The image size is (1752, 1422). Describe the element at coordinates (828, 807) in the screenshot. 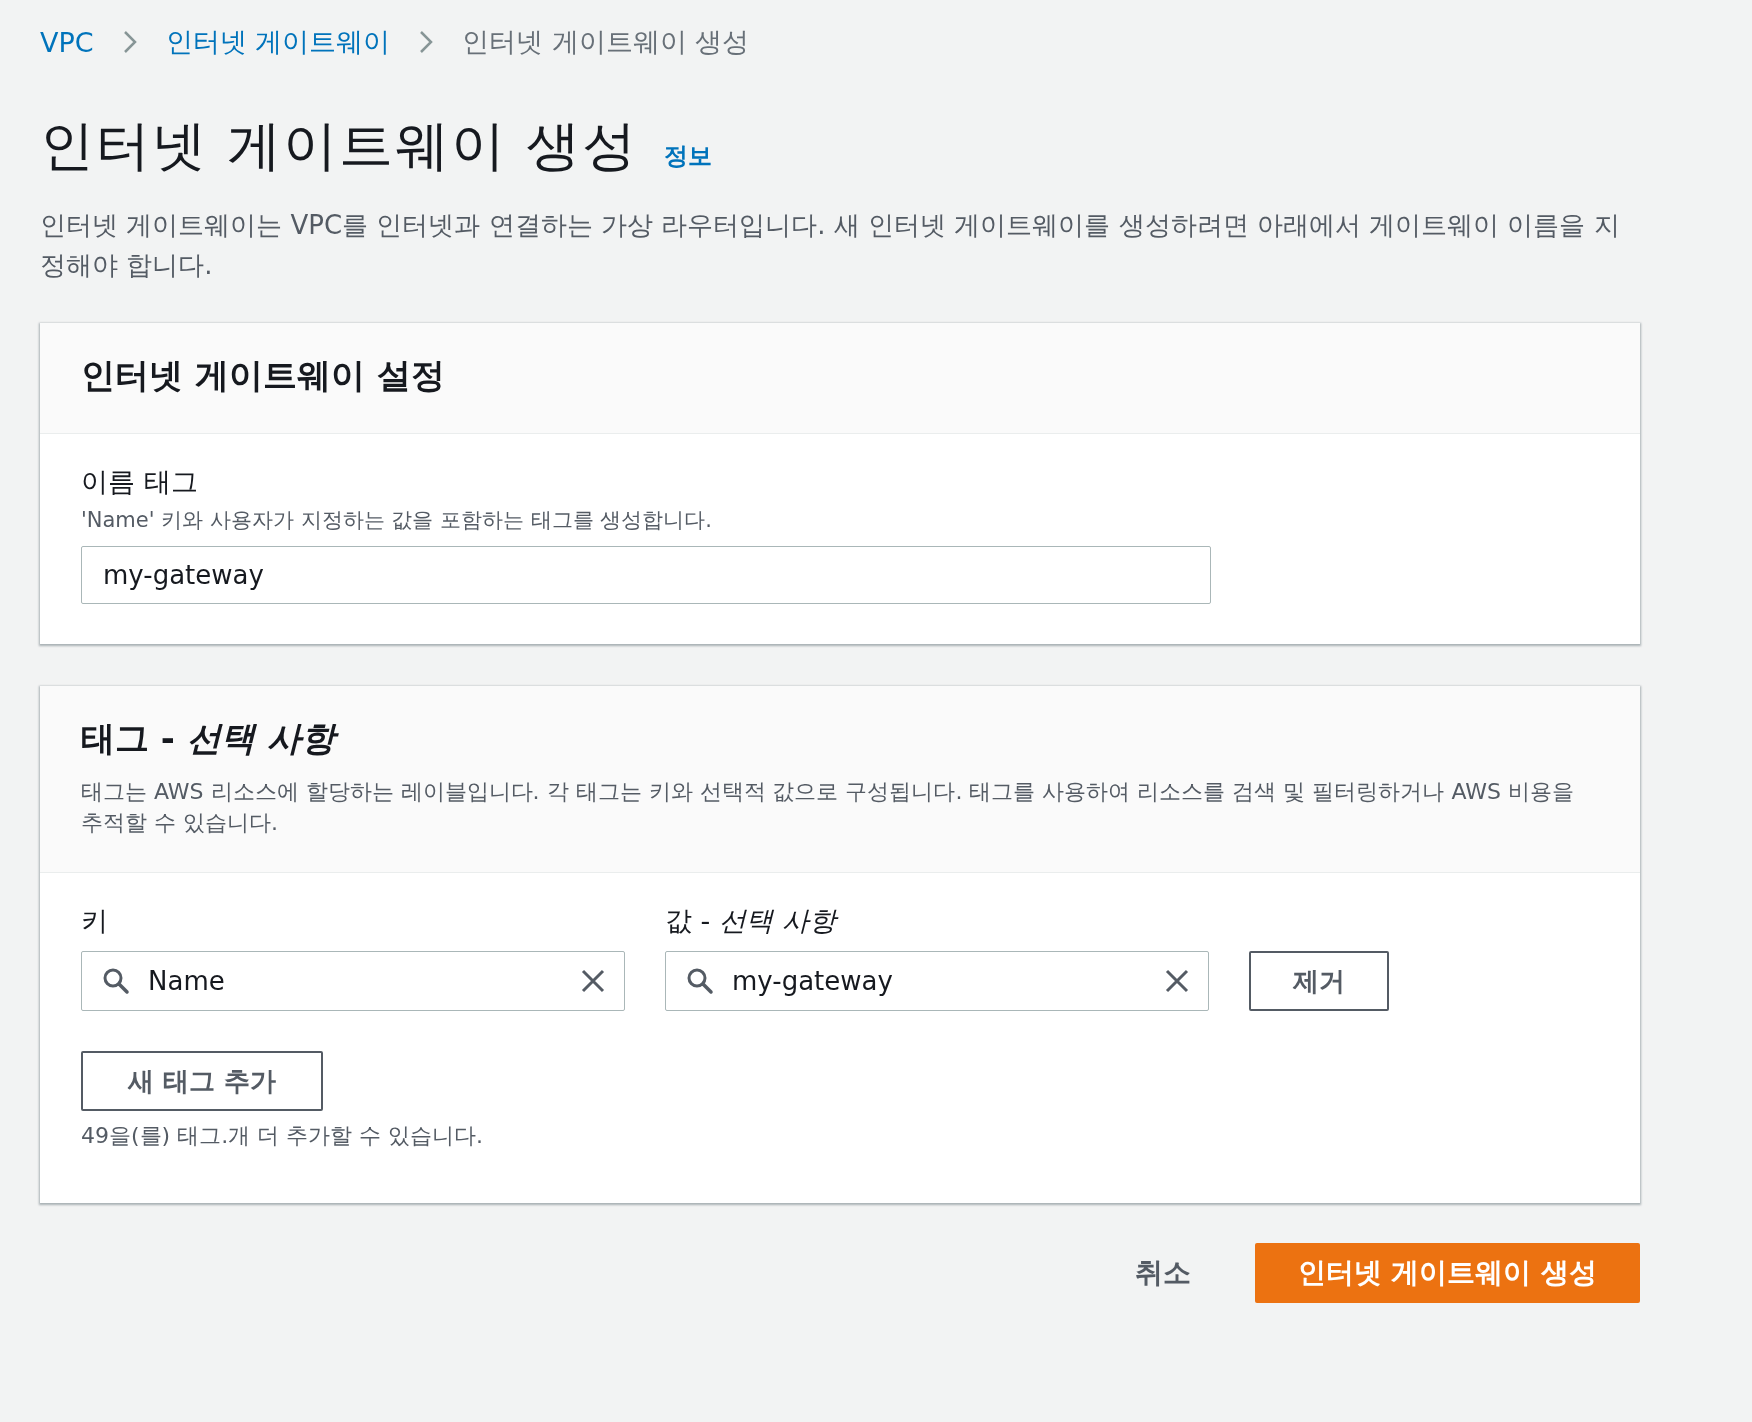

I see `panel-description: 태그는 AWS 리소스에 할당하는 레이블입니다. 각 태그는 키와 선택적 값으로 구성됩니다. 태그를 사용하여 리소스를 검색 및 필터링하거나 AWS 비용을 추적할 수 있습니다.` at that location.